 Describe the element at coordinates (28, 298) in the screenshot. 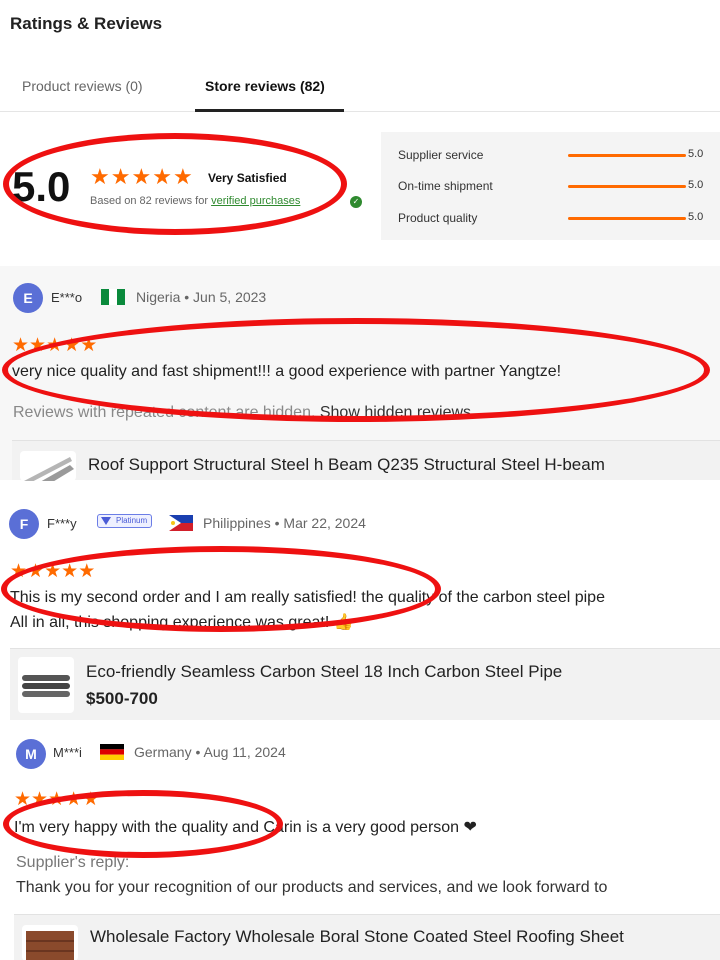

I see `avatar: E` at that location.